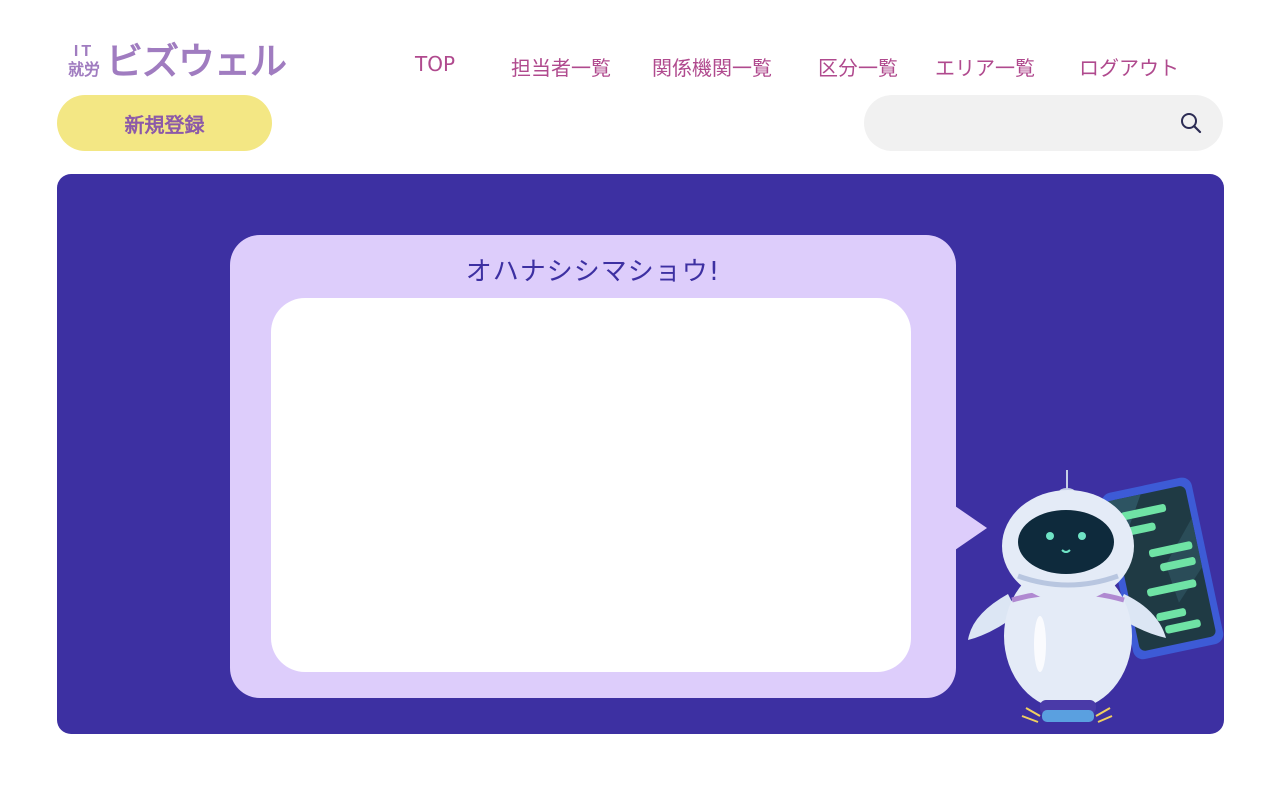 This screenshot has width=1280, height=800. Describe the element at coordinates (593, 272) in the screenshot. I see `chat-title: オハナシシマショウ!` at that location.